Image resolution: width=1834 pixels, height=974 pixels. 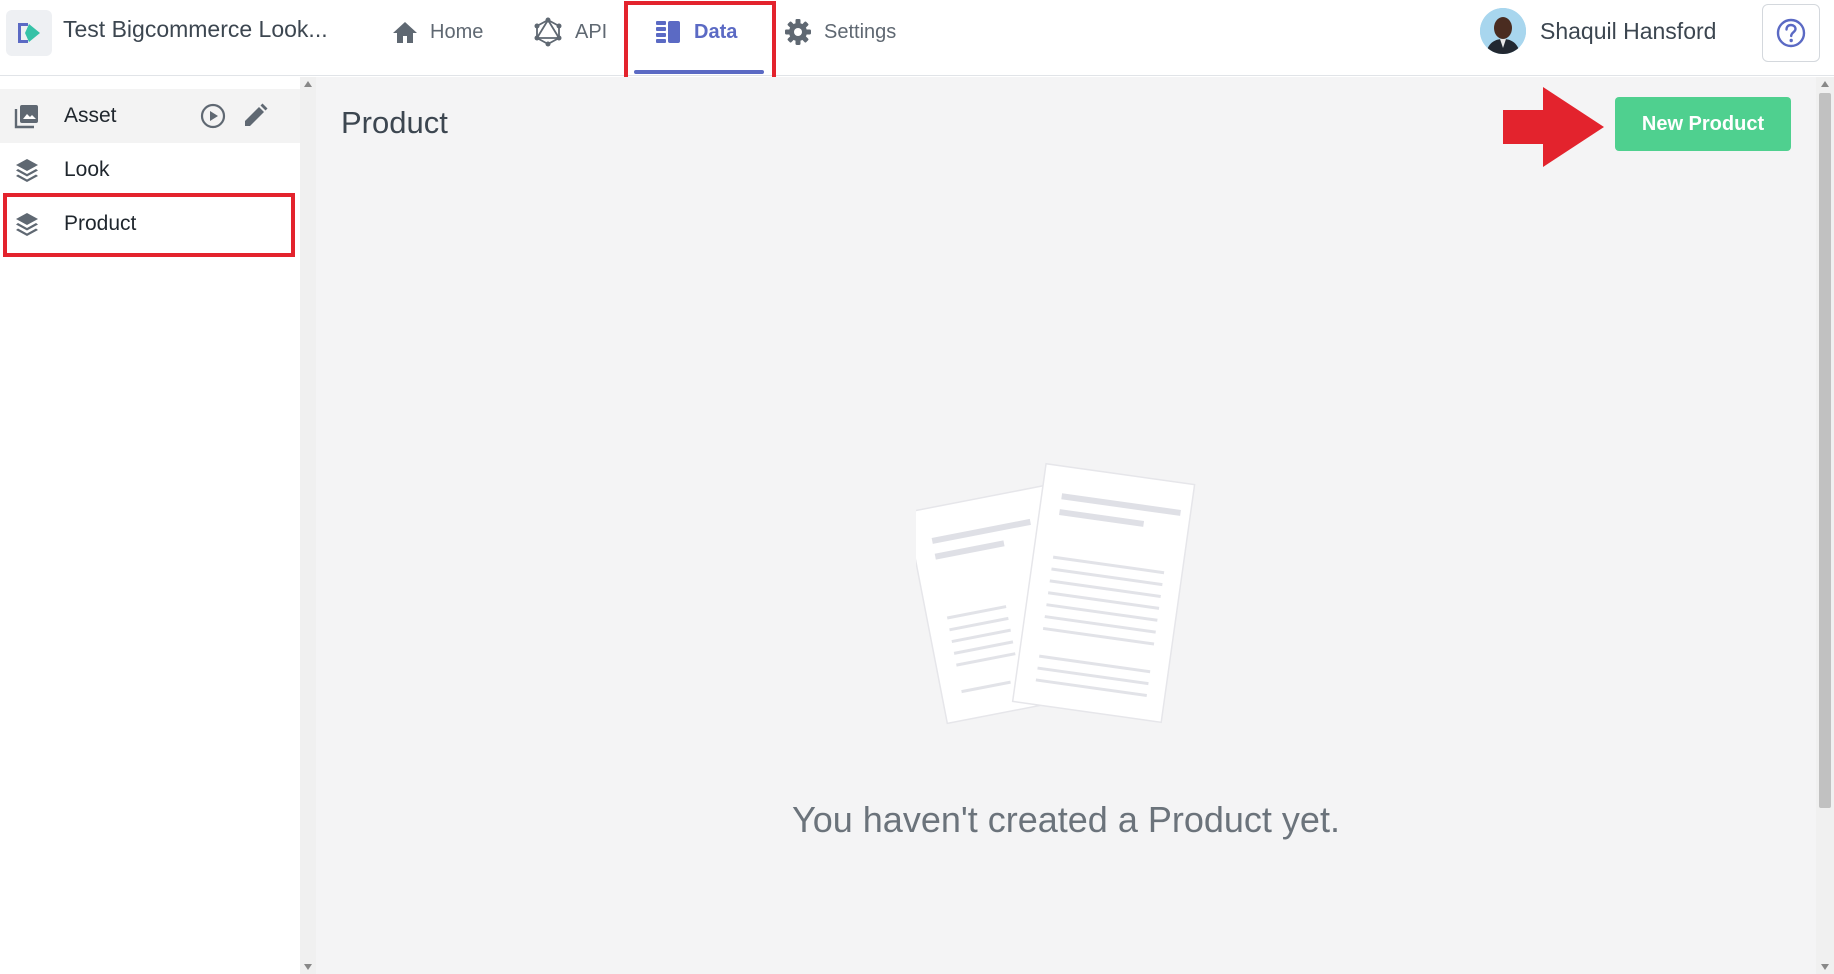 What do you see at coordinates (394, 122) in the screenshot?
I see `page-title: Product` at bounding box center [394, 122].